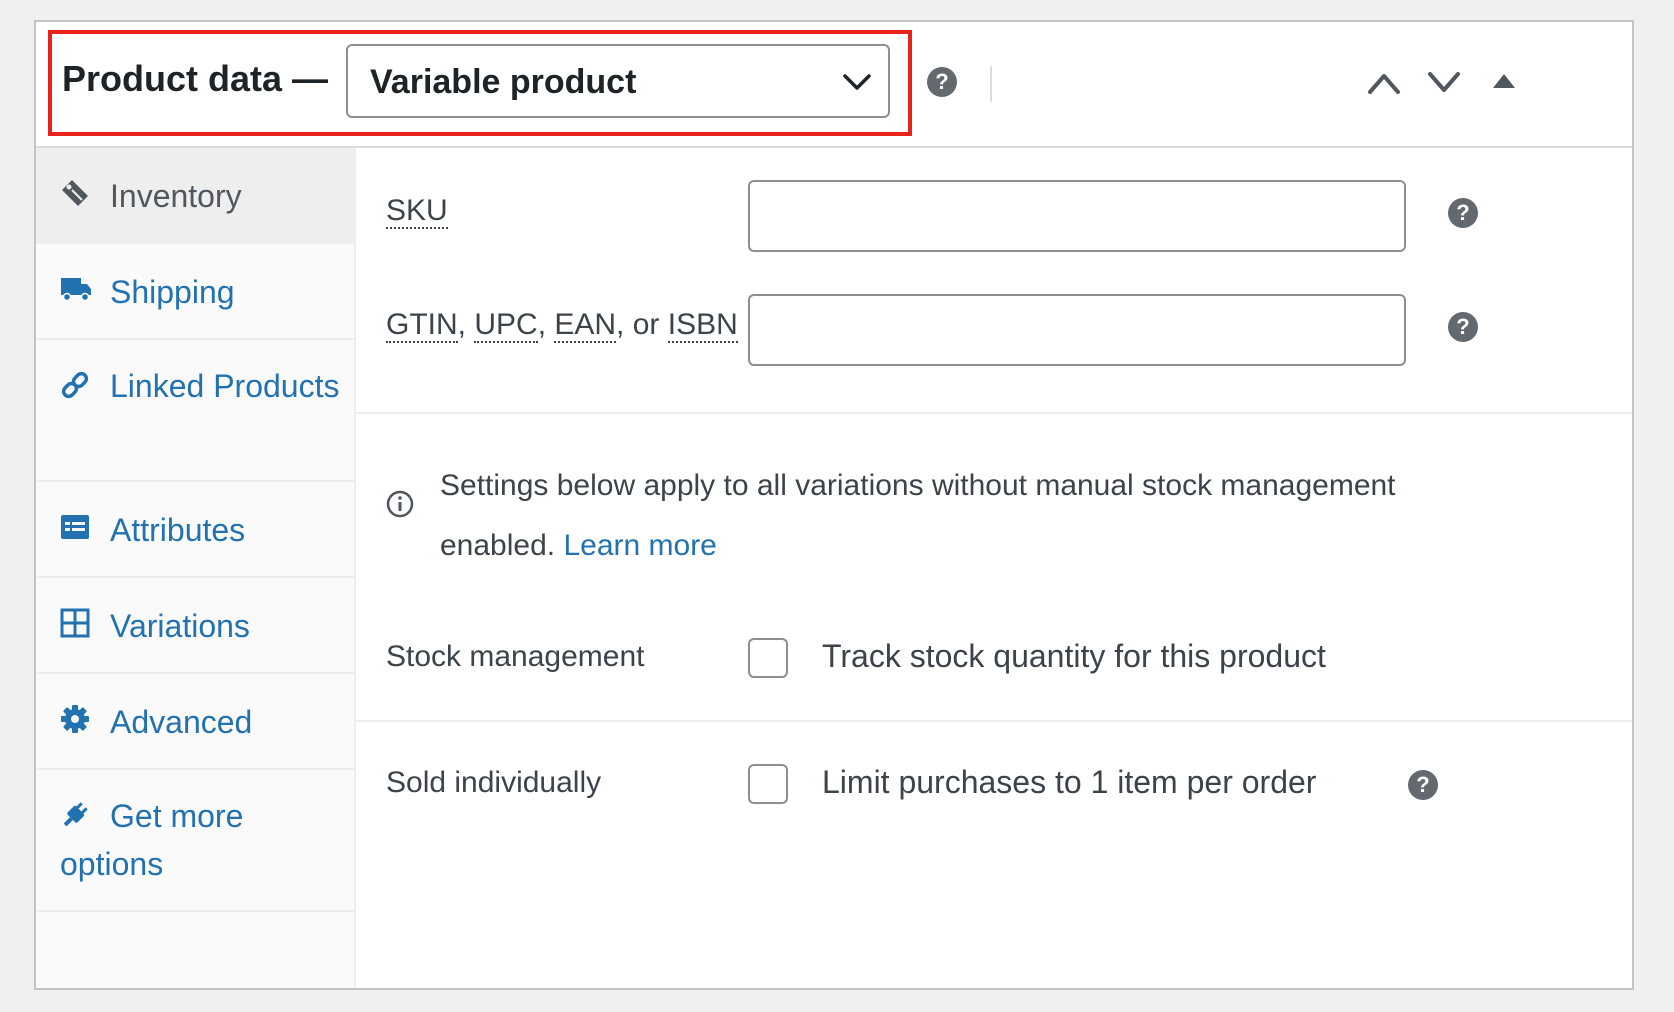 The height and width of the screenshot is (1012, 1674). Describe the element at coordinates (1504, 81) in the screenshot. I see `toggle-panel-icon` at that location.